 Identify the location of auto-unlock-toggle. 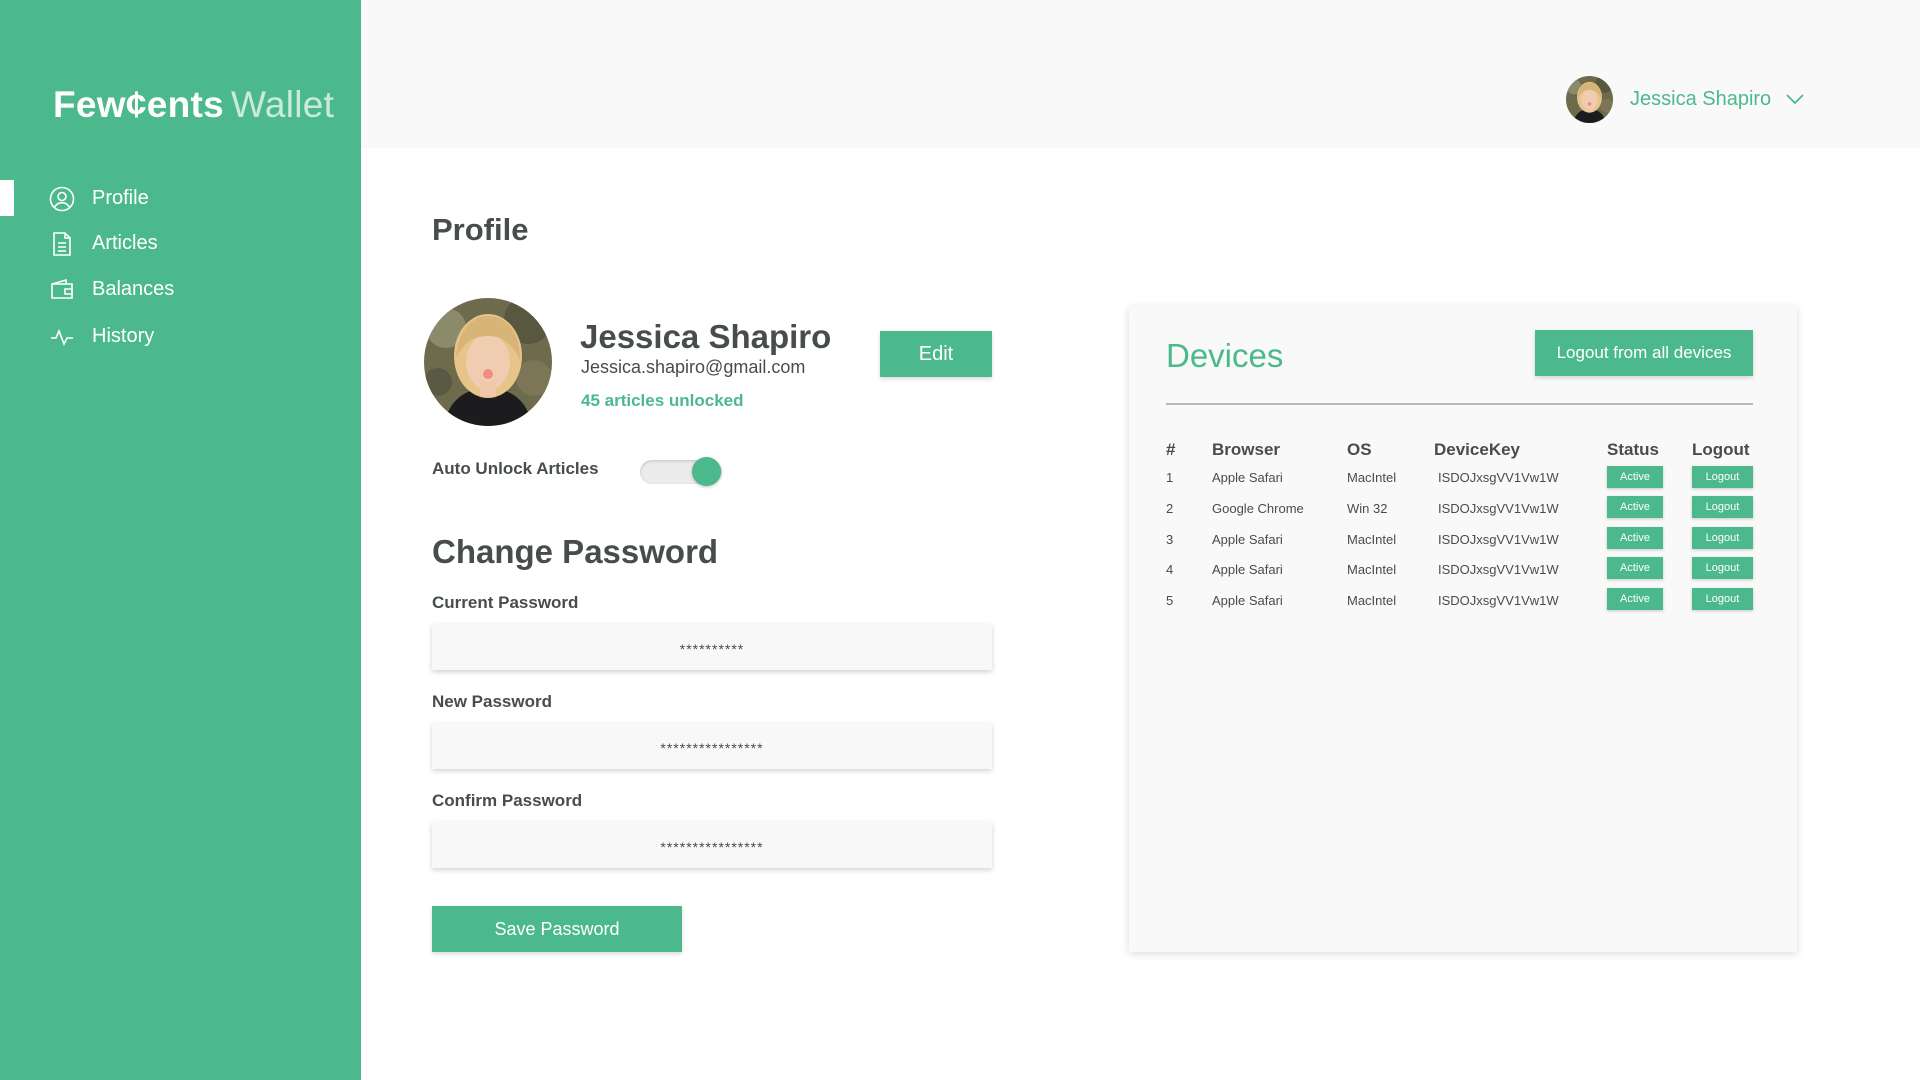
(681, 471).